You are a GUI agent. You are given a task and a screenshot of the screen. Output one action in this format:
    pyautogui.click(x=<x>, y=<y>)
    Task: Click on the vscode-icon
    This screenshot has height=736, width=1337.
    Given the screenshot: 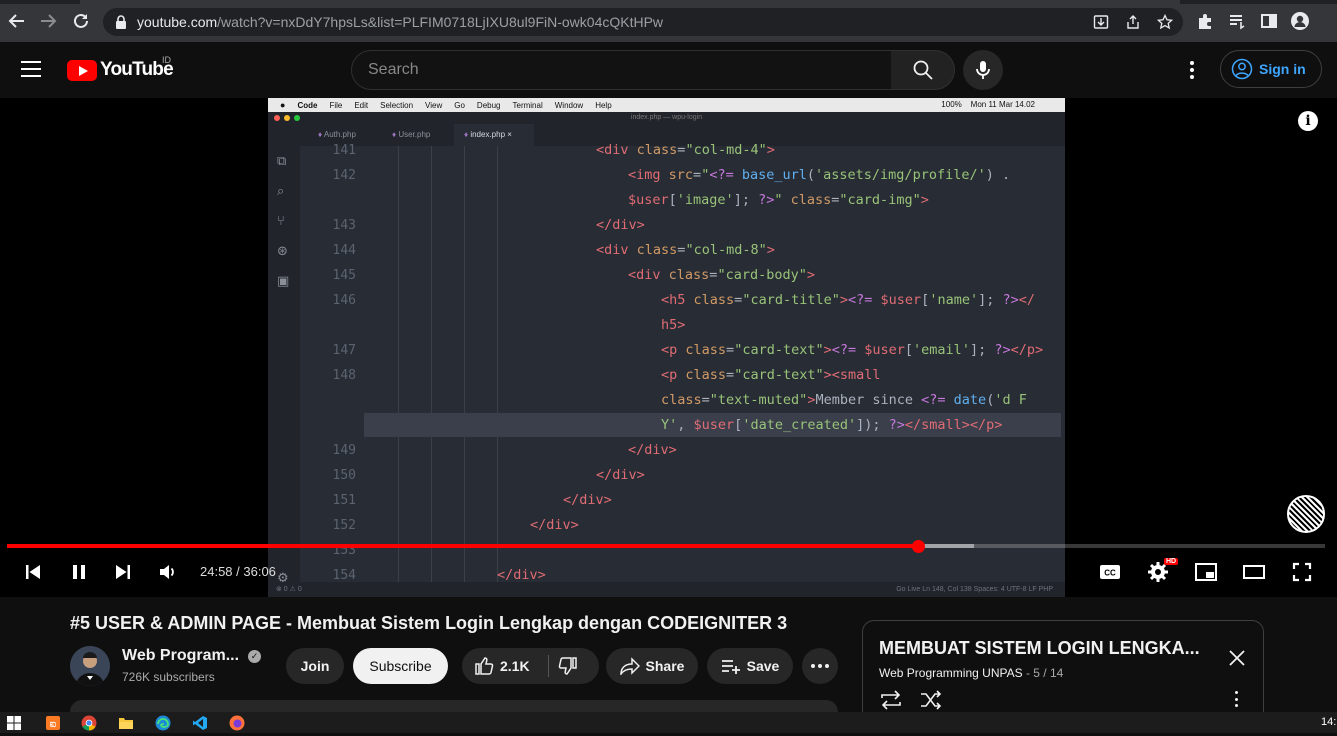 What is the action you would take?
    pyautogui.click(x=200, y=723)
    